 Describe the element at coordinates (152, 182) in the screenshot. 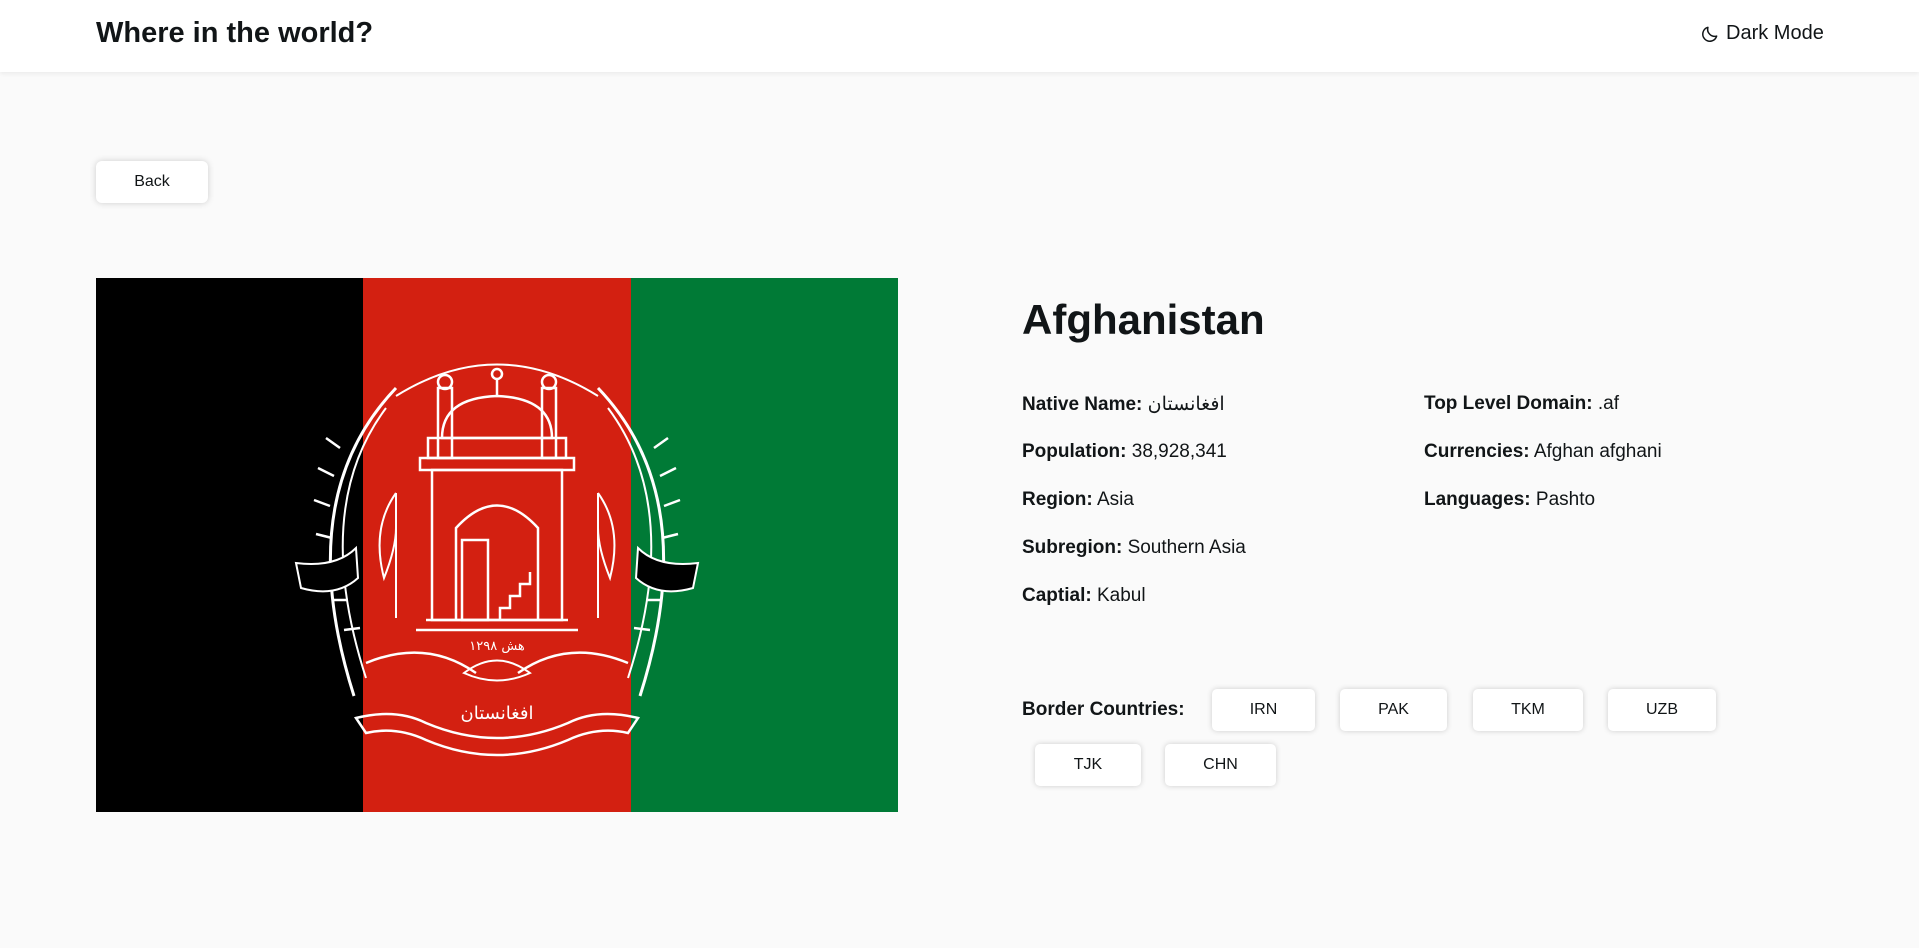

I see `back-button: Back` at that location.